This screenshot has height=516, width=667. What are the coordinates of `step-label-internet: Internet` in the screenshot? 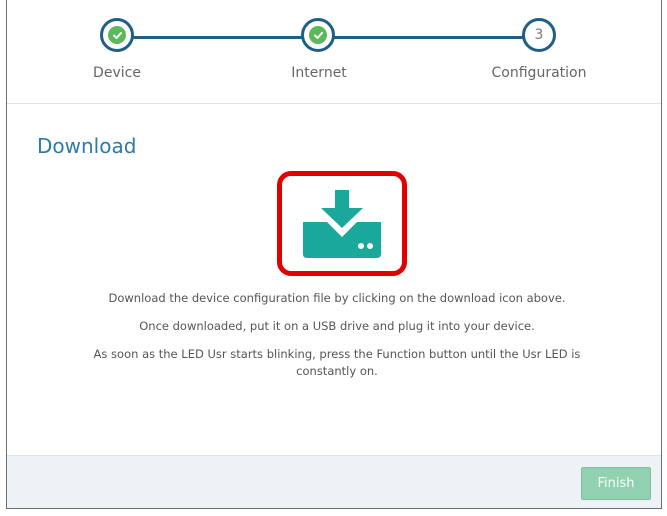 It's located at (319, 73).